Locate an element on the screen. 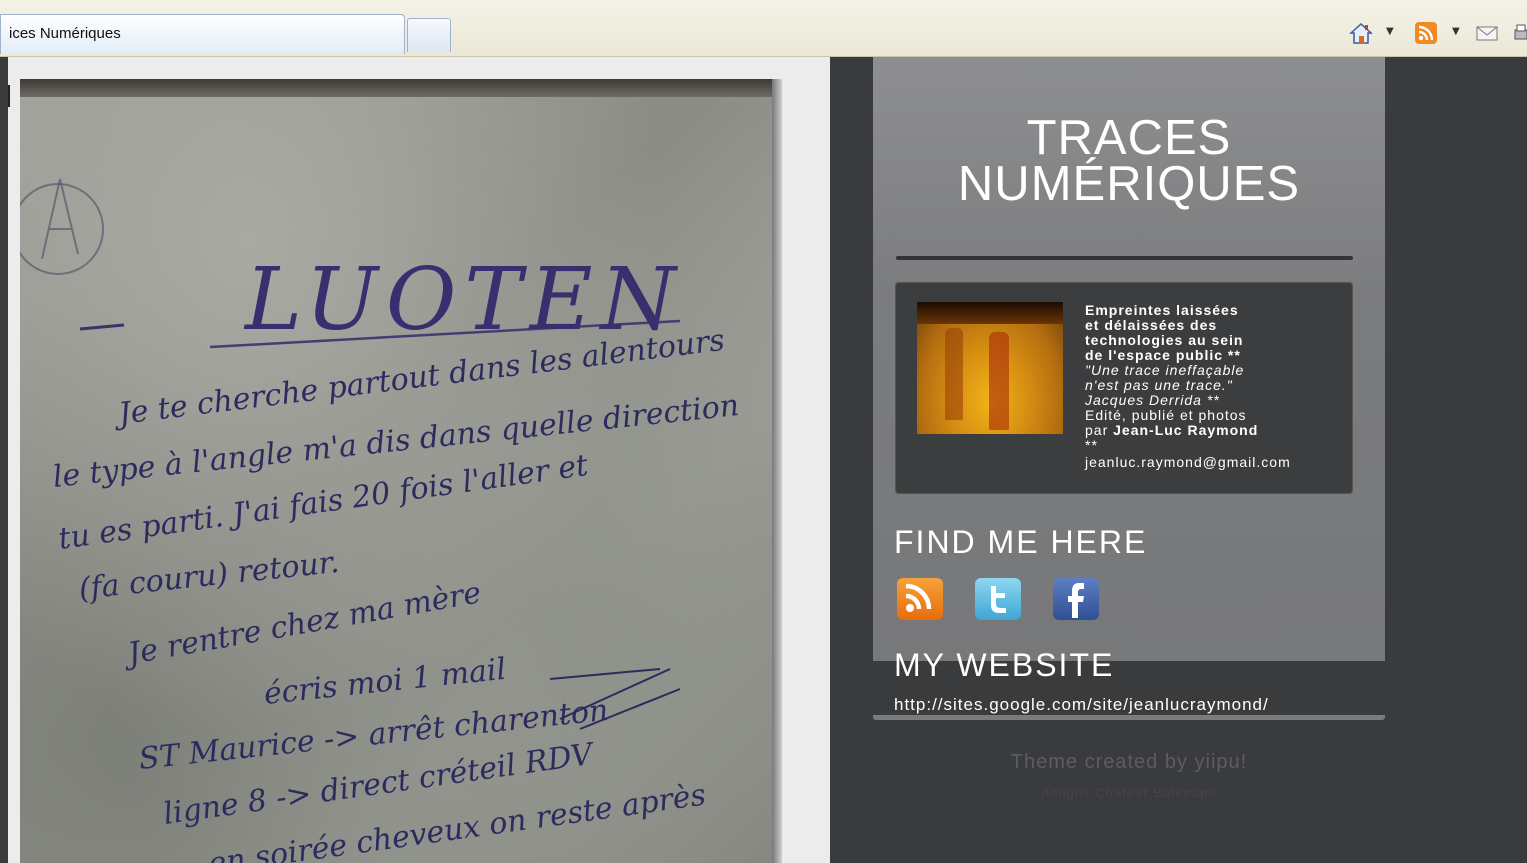 This screenshot has height=863, width=1527. mail-icon is located at coordinates (1487, 33).